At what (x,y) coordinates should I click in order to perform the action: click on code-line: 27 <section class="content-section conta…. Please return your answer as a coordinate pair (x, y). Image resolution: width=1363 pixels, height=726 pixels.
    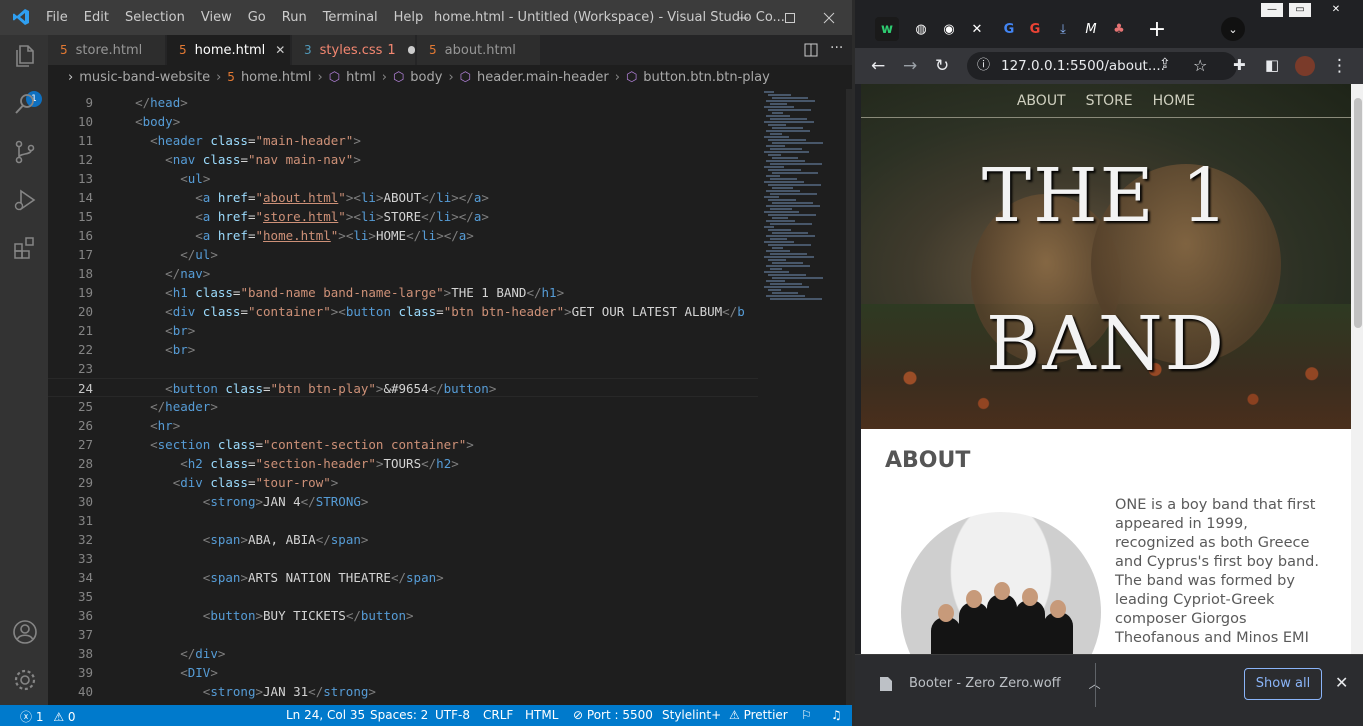
    Looking at the image, I should click on (403, 444).